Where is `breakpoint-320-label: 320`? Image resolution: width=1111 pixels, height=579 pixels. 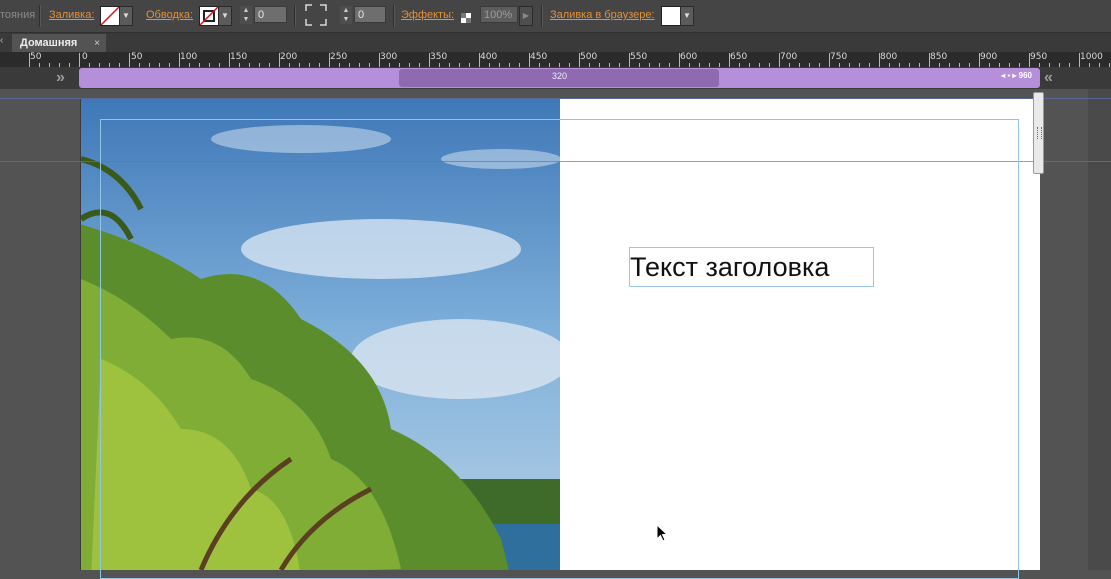 breakpoint-320-label: 320 is located at coordinates (559, 76).